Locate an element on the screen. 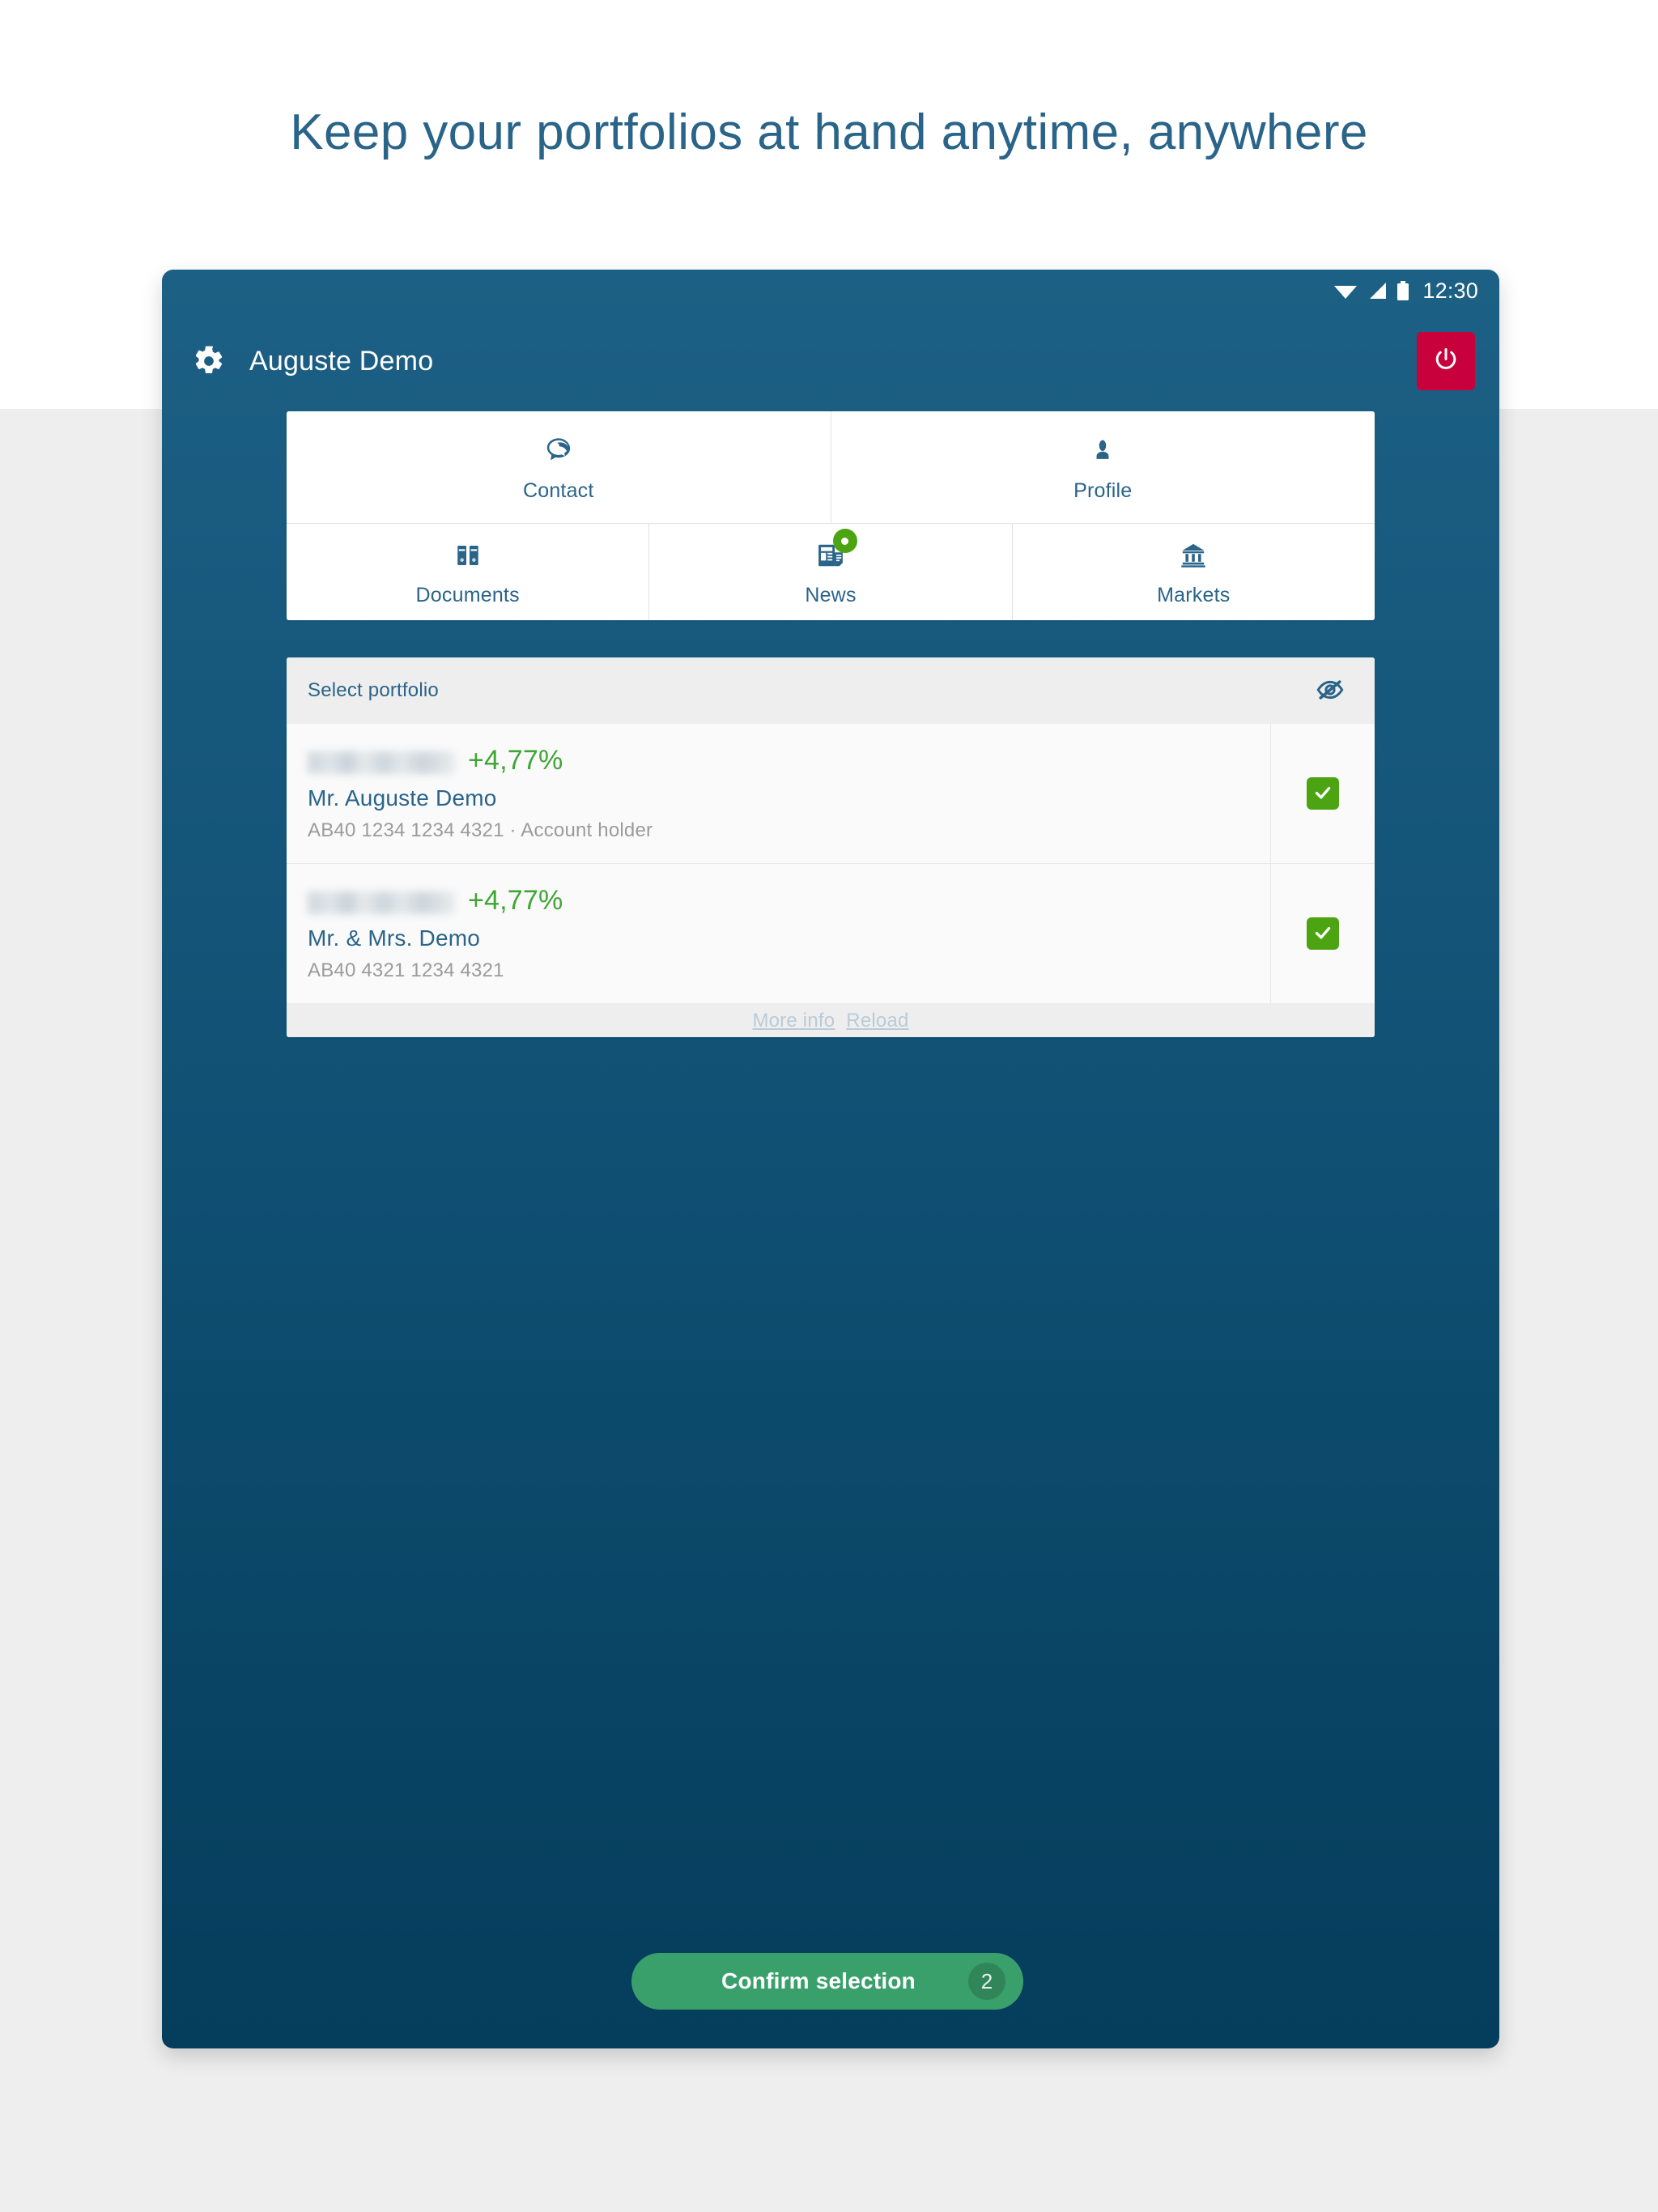 This screenshot has height=2212, width=1658. power-icon is located at coordinates (1445, 362).